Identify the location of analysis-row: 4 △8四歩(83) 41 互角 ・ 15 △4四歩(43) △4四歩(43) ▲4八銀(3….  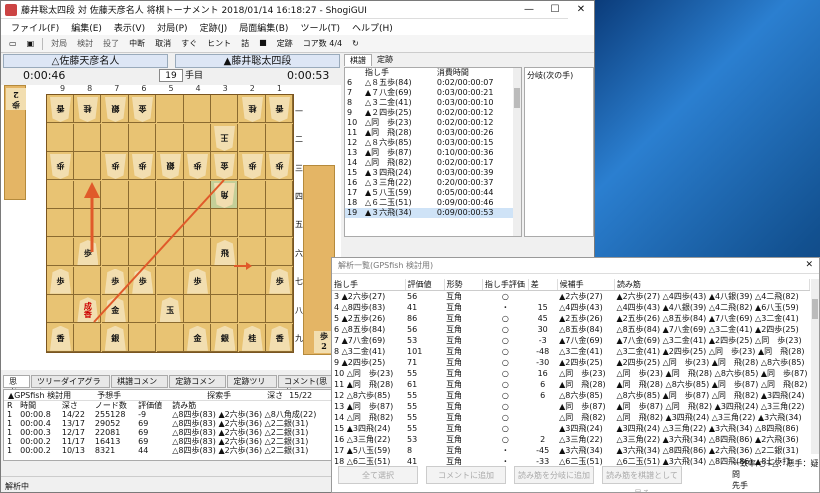
(571, 307).